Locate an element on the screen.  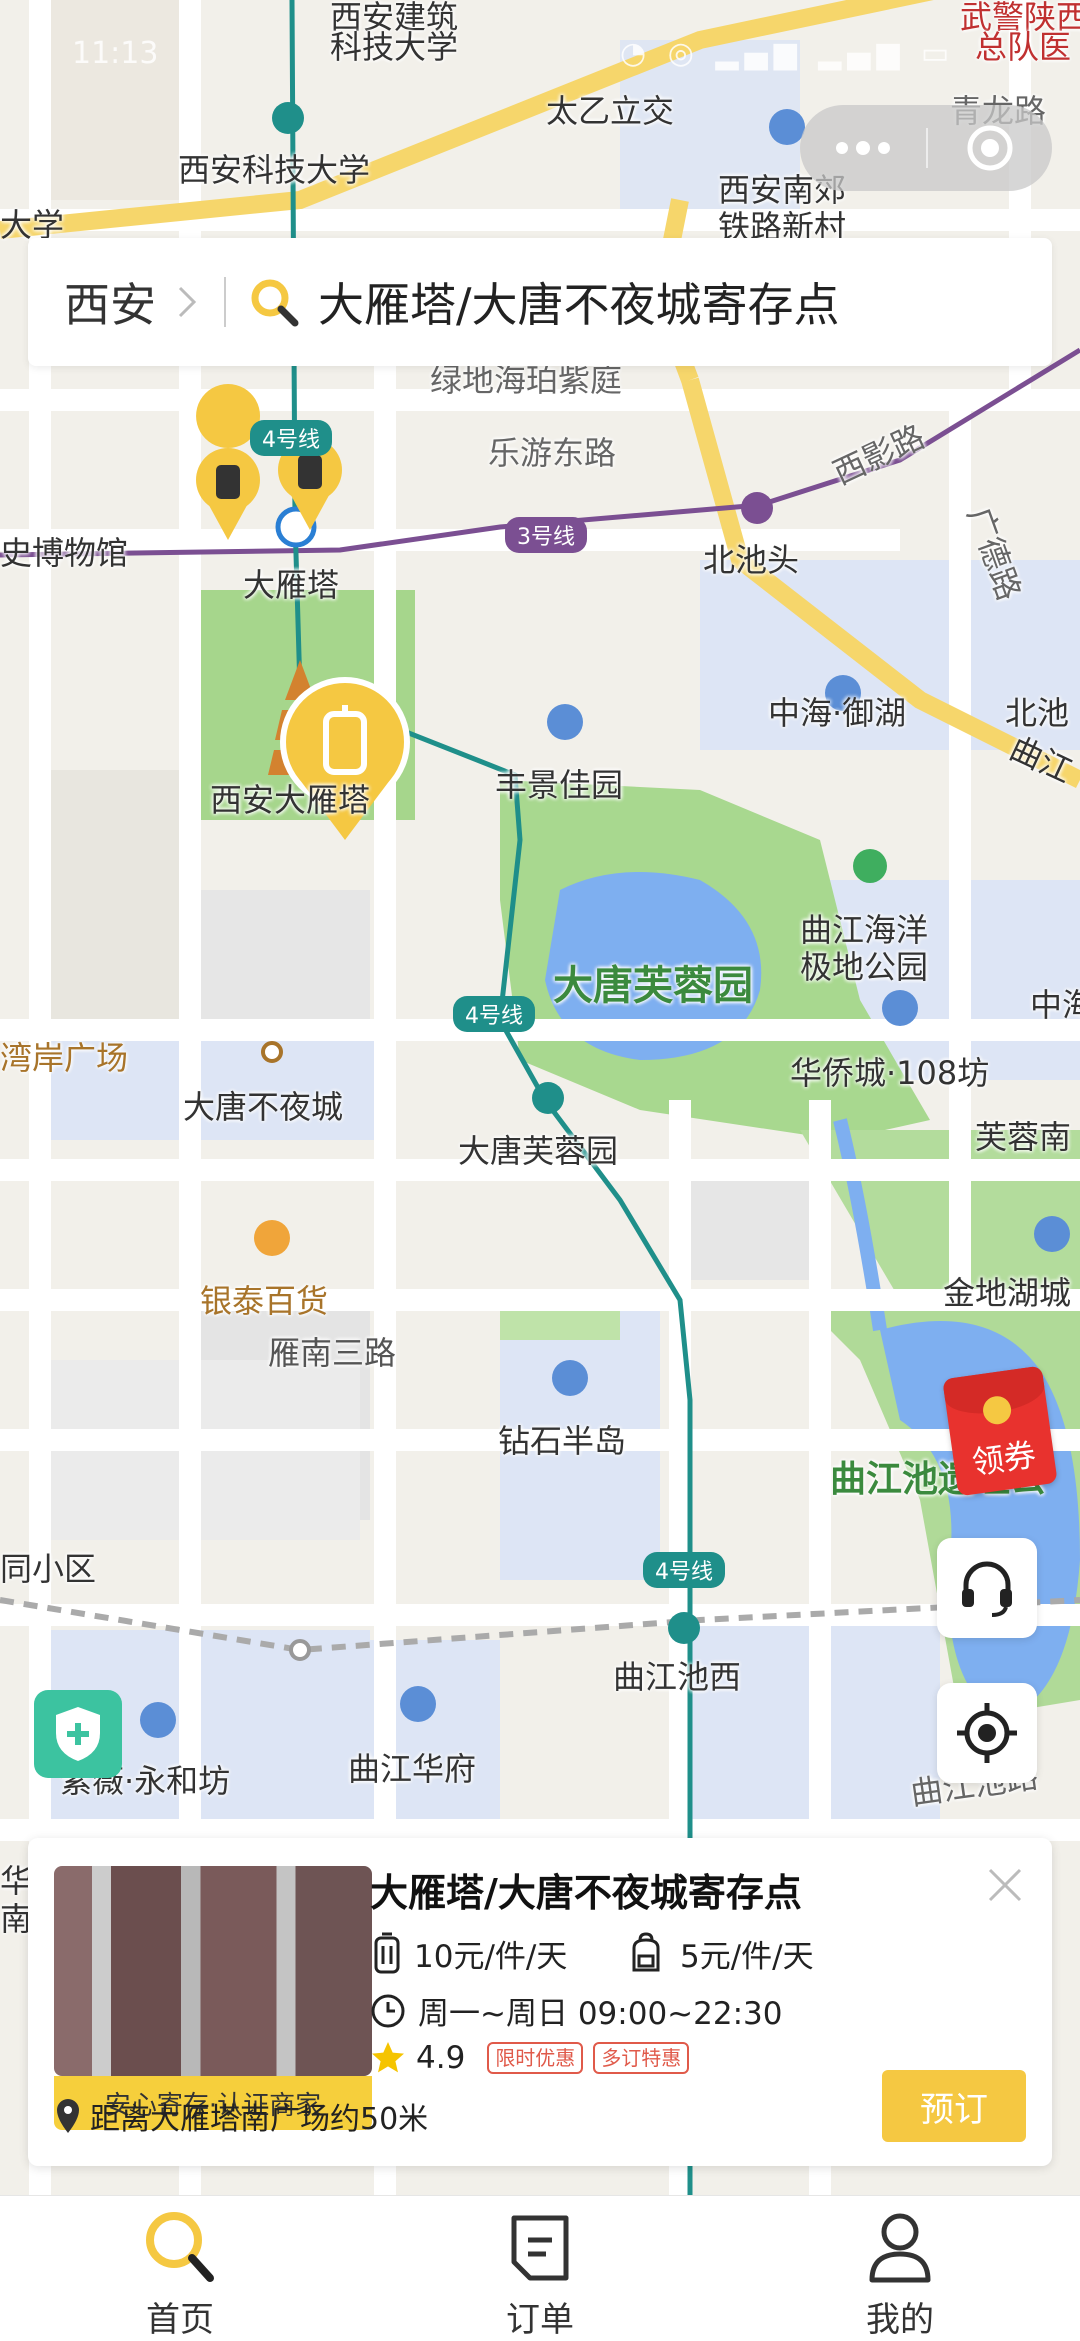
metro-line-badge: 3号线 is located at coordinates (546, 535).